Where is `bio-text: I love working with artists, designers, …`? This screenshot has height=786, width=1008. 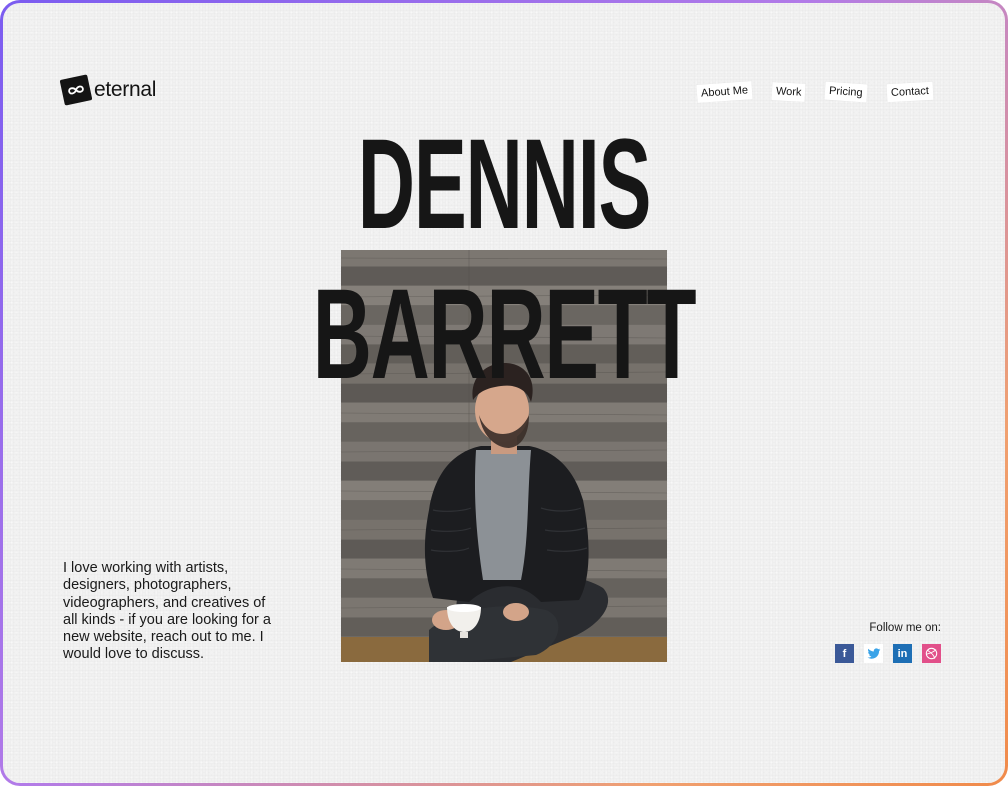 bio-text: I love working with artists, designers, … is located at coordinates (167, 611).